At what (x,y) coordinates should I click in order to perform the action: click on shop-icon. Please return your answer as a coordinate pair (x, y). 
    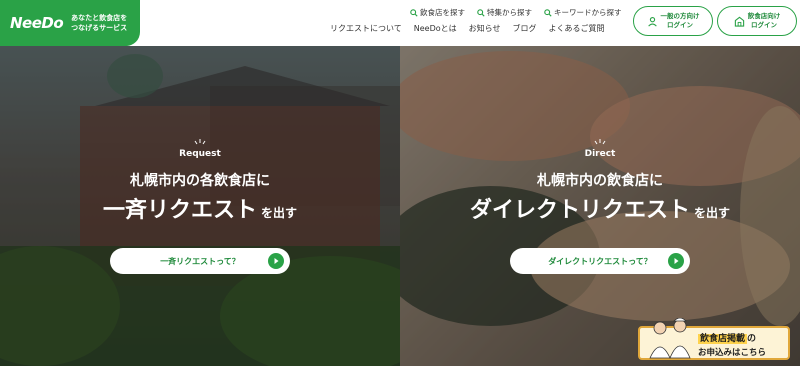
    Looking at the image, I should click on (739, 21).